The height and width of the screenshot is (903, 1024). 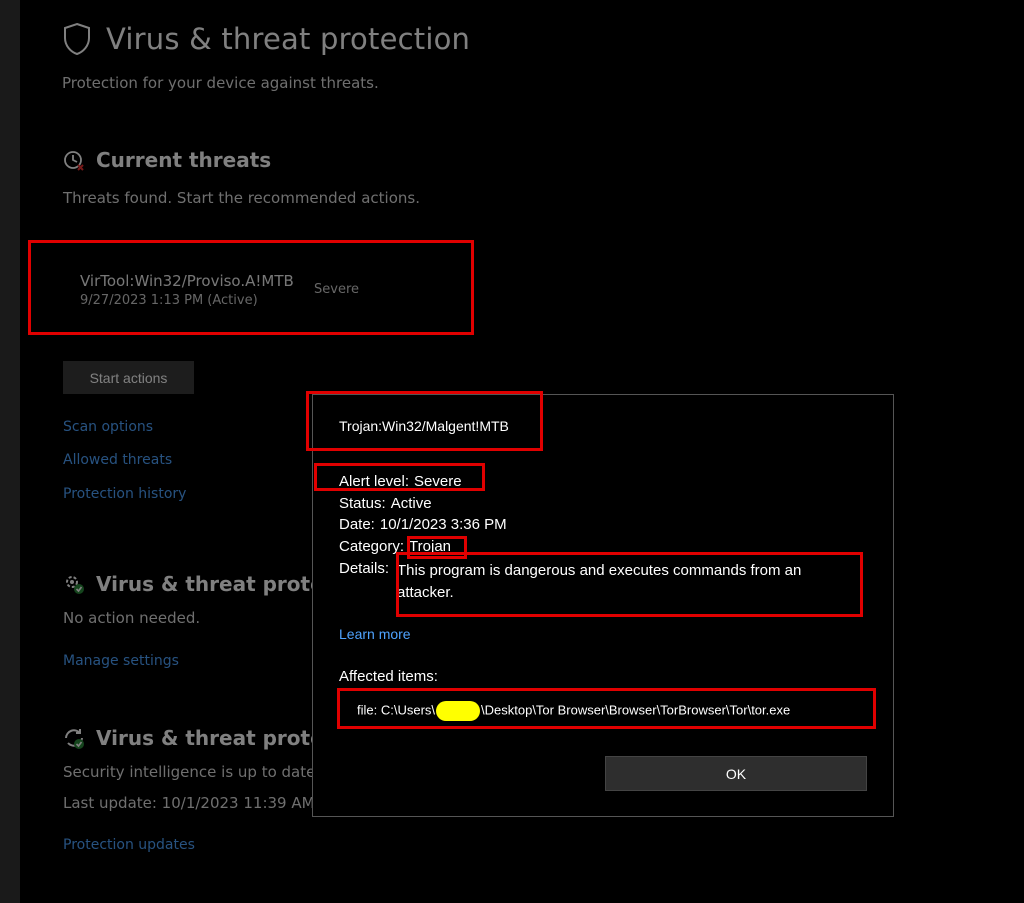 What do you see at coordinates (132, 618) in the screenshot?
I see `settings-section-description: No action needed.` at bounding box center [132, 618].